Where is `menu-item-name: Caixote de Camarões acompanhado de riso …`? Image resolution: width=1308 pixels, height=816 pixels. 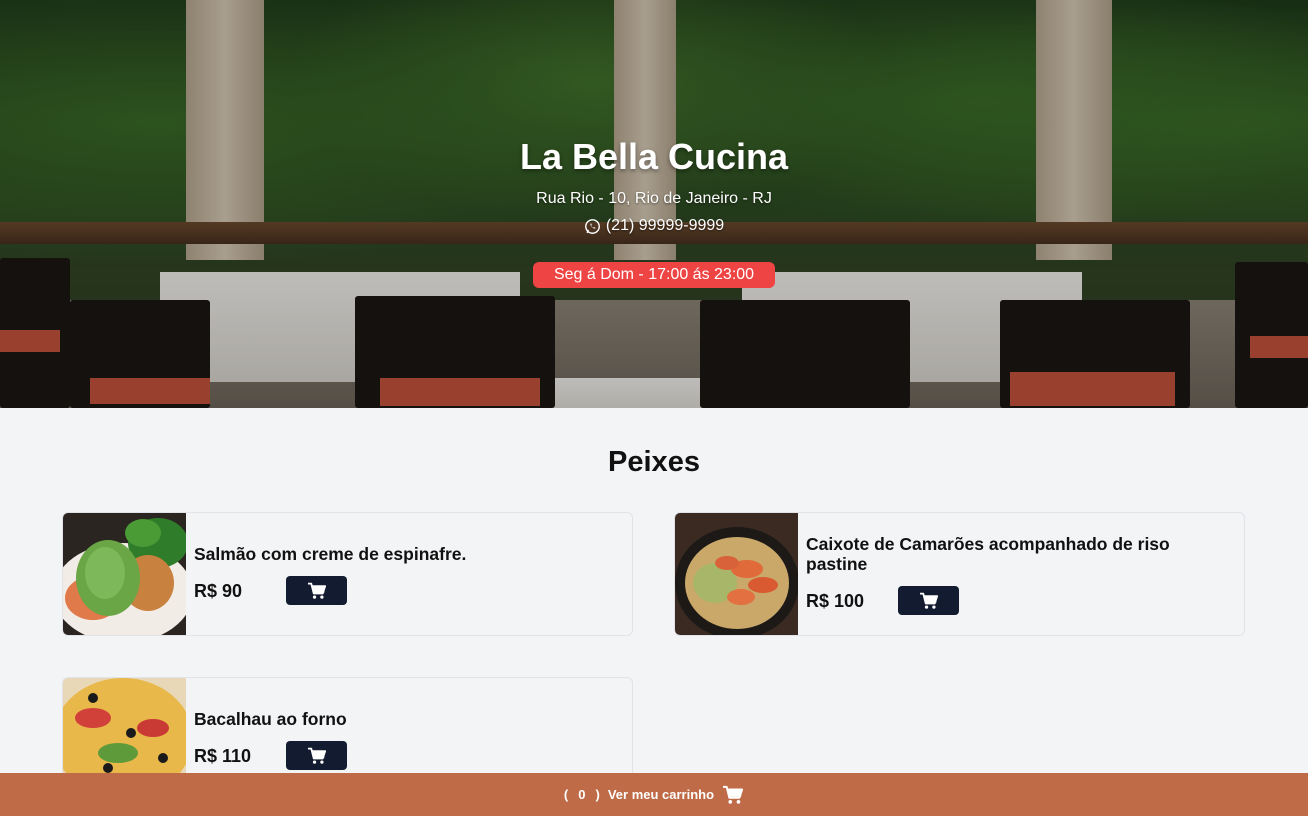
menu-item-name: Caixote de Camarões acompanhado de riso … is located at coordinates (988, 554).